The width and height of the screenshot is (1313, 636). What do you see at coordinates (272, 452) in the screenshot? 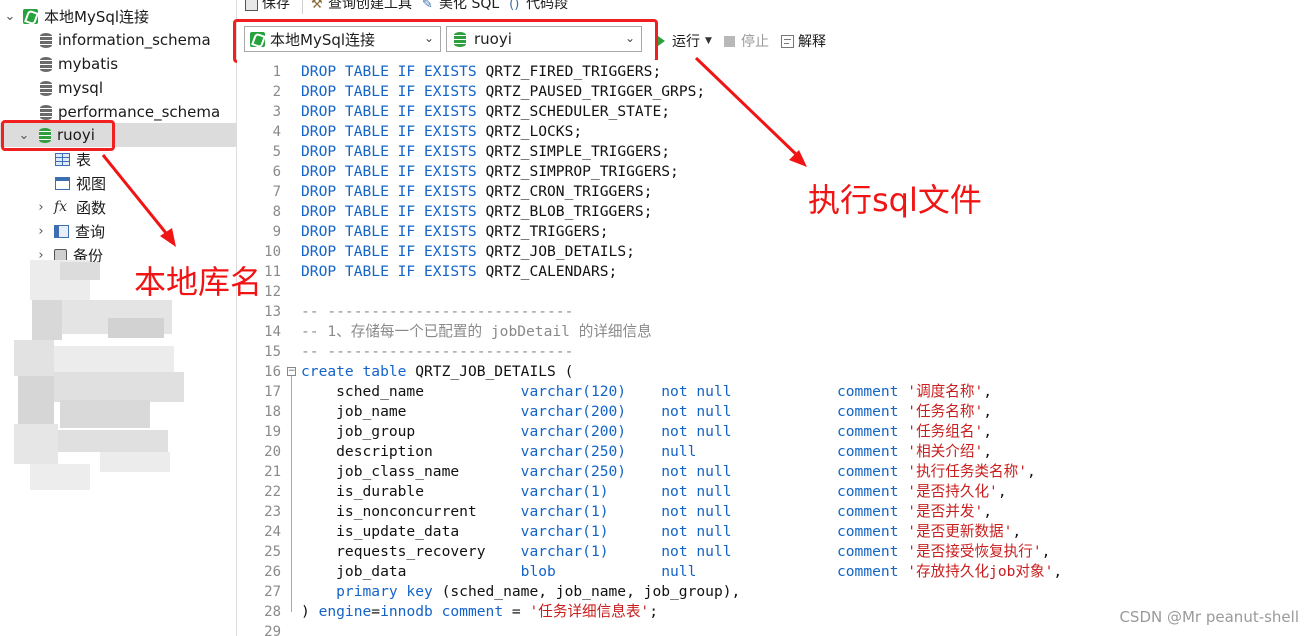
I see `line-number: 20` at bounding box center [272, 452].